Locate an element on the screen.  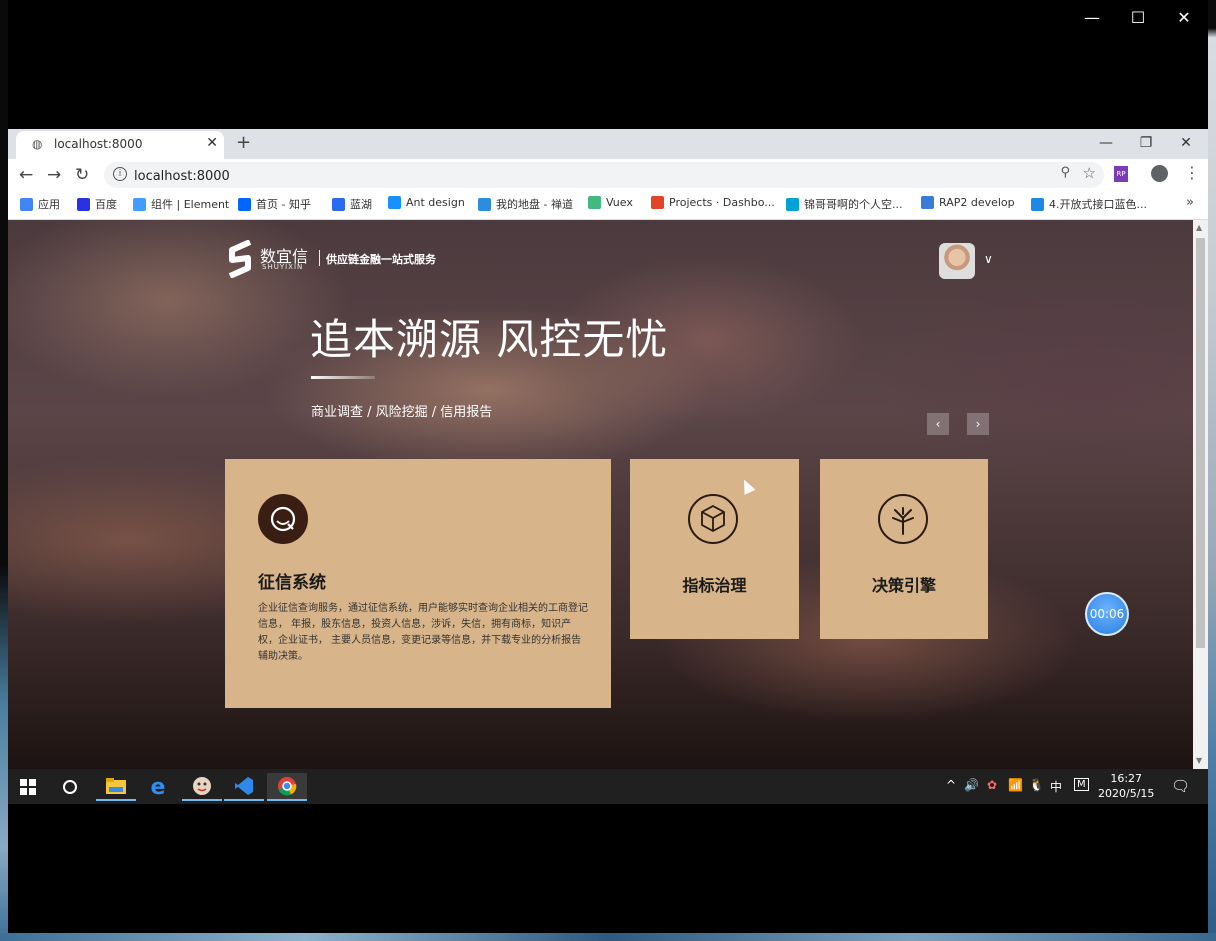
timer-badge: 00:06 is located at coordinates (1107, 614).